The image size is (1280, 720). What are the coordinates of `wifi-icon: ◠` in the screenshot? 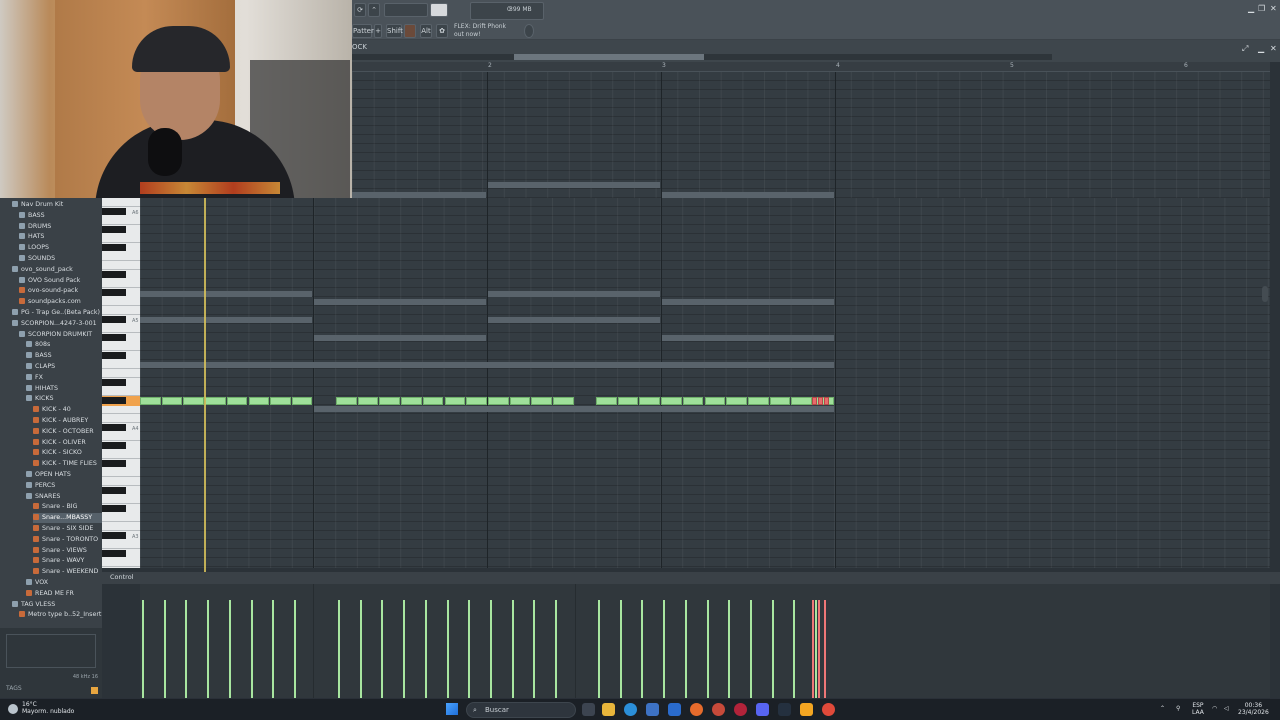 It's located at (1214, 708).